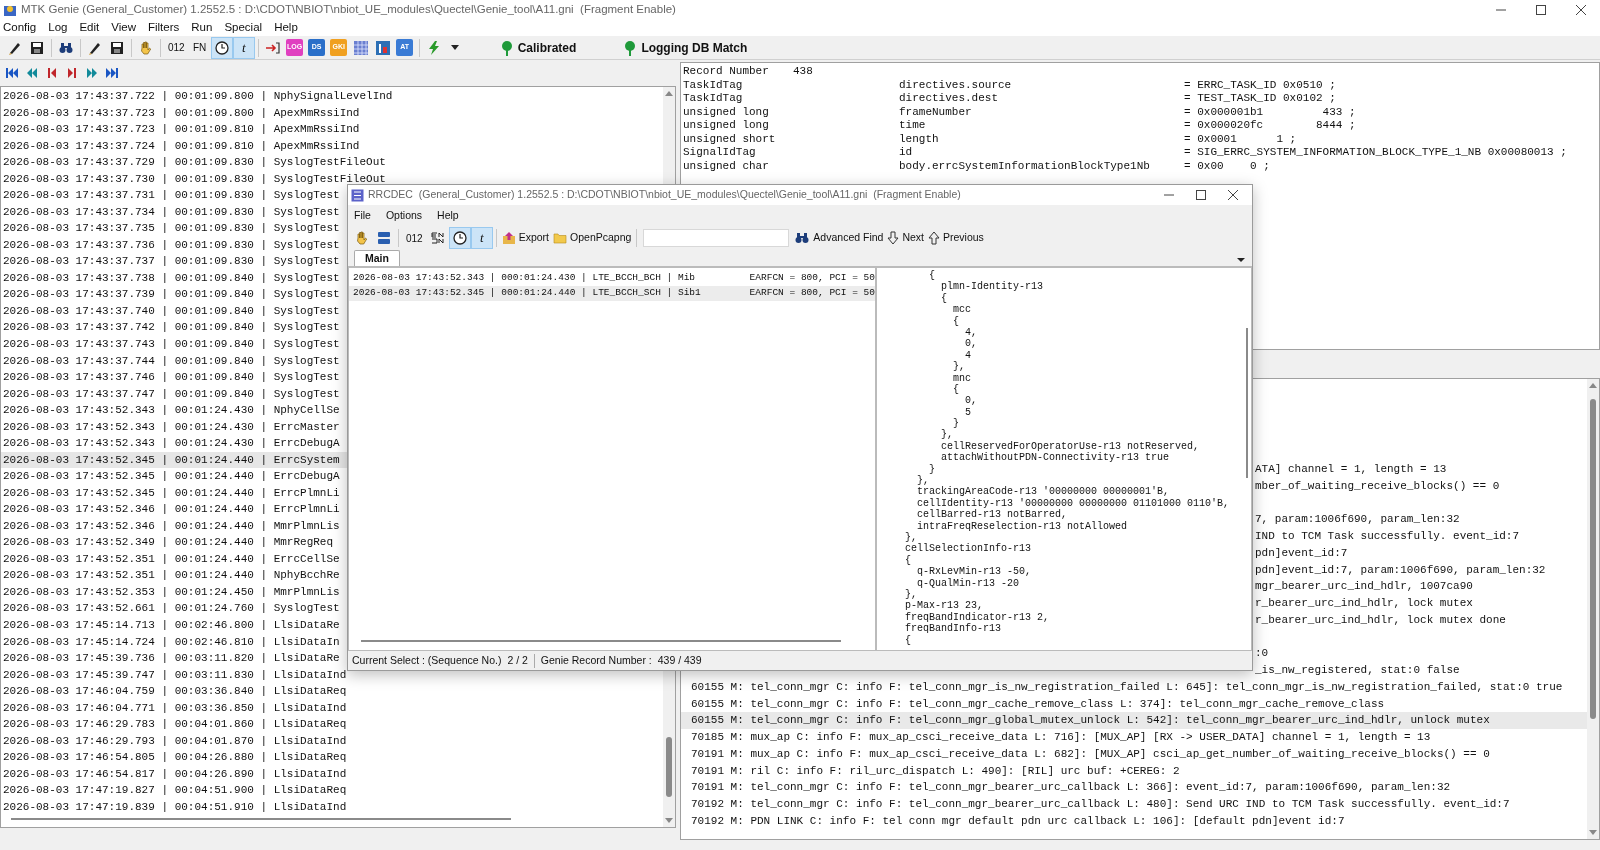 The height and width of the screenshot is (850, 1600). I want to click on log-row: 2026-08-03 17:43:37.724 | 00:01:09.810 | ApexMmRssiInd, so click(181, 146).